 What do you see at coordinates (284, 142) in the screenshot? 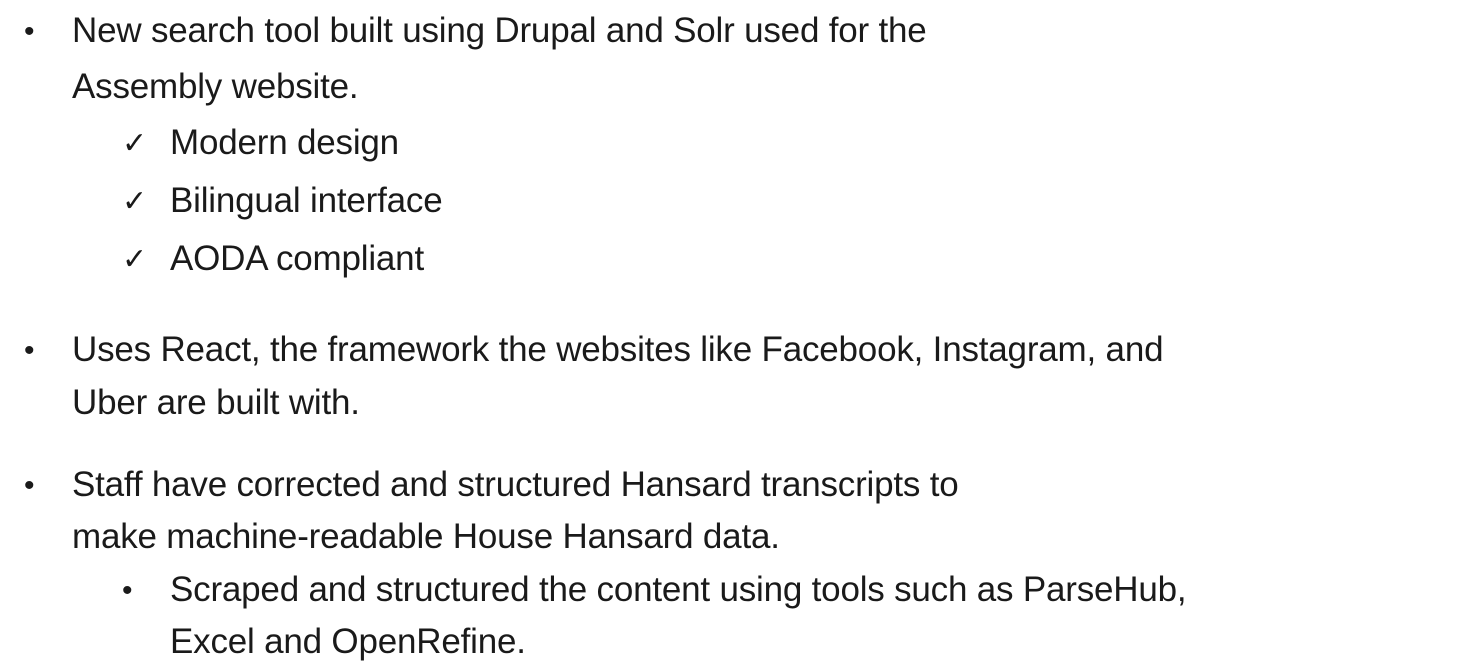
I see `check-item-modern-design: Modern design` at bounding box center [284, 142].